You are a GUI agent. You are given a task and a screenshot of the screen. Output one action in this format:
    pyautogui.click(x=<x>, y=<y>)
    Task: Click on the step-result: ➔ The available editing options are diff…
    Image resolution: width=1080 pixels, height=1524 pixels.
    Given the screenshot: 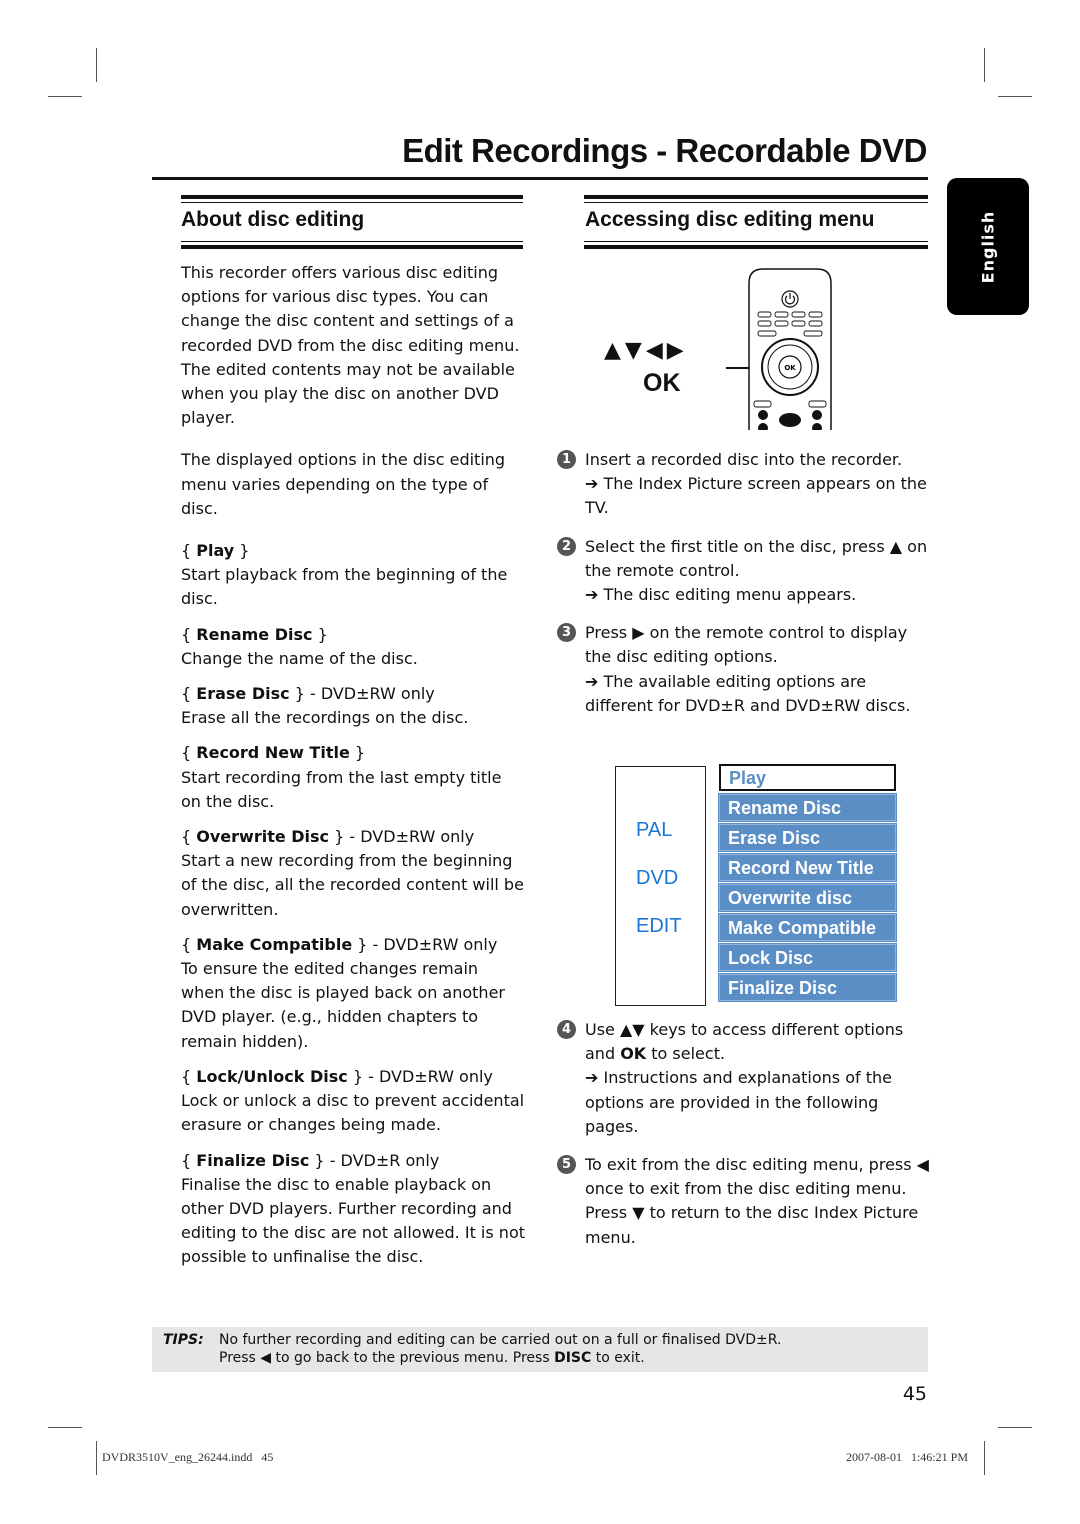 What is the action you would take?
    pyautogui.click(x=748, y=693)
    